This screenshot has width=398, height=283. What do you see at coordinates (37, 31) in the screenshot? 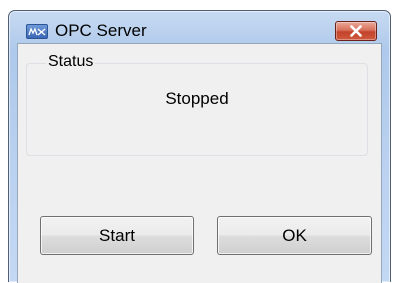
I see `app-icon` at bounding box center [37, 31].